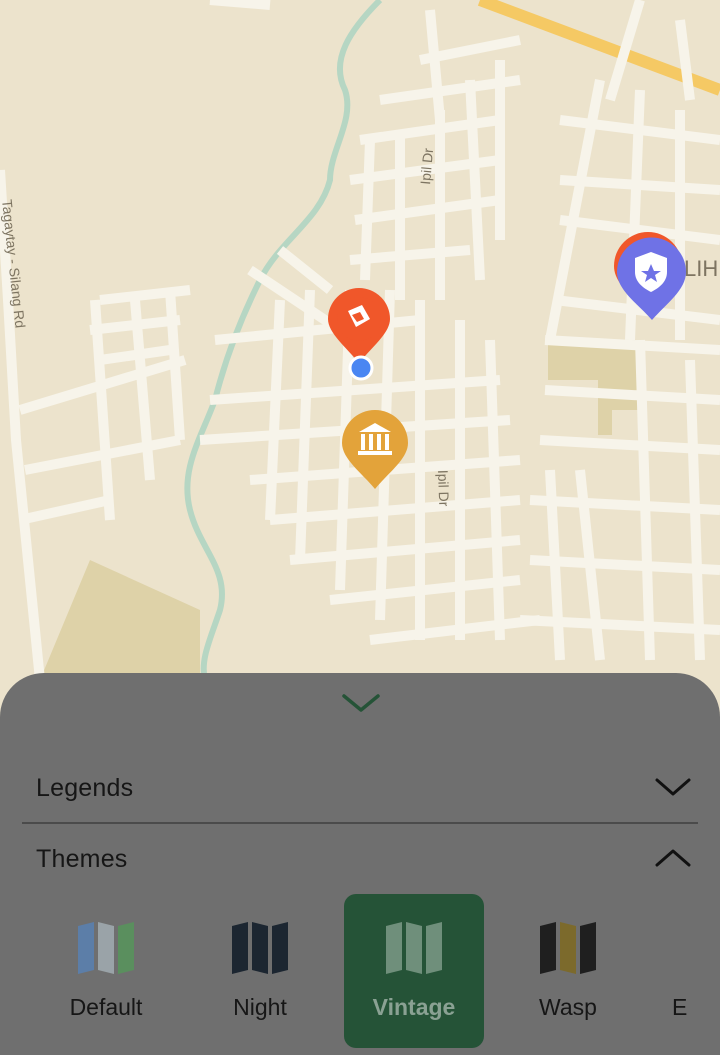 The height and width of the screenshot is (1055, 720). I want to click on current-location-dot, so click(361, 368).